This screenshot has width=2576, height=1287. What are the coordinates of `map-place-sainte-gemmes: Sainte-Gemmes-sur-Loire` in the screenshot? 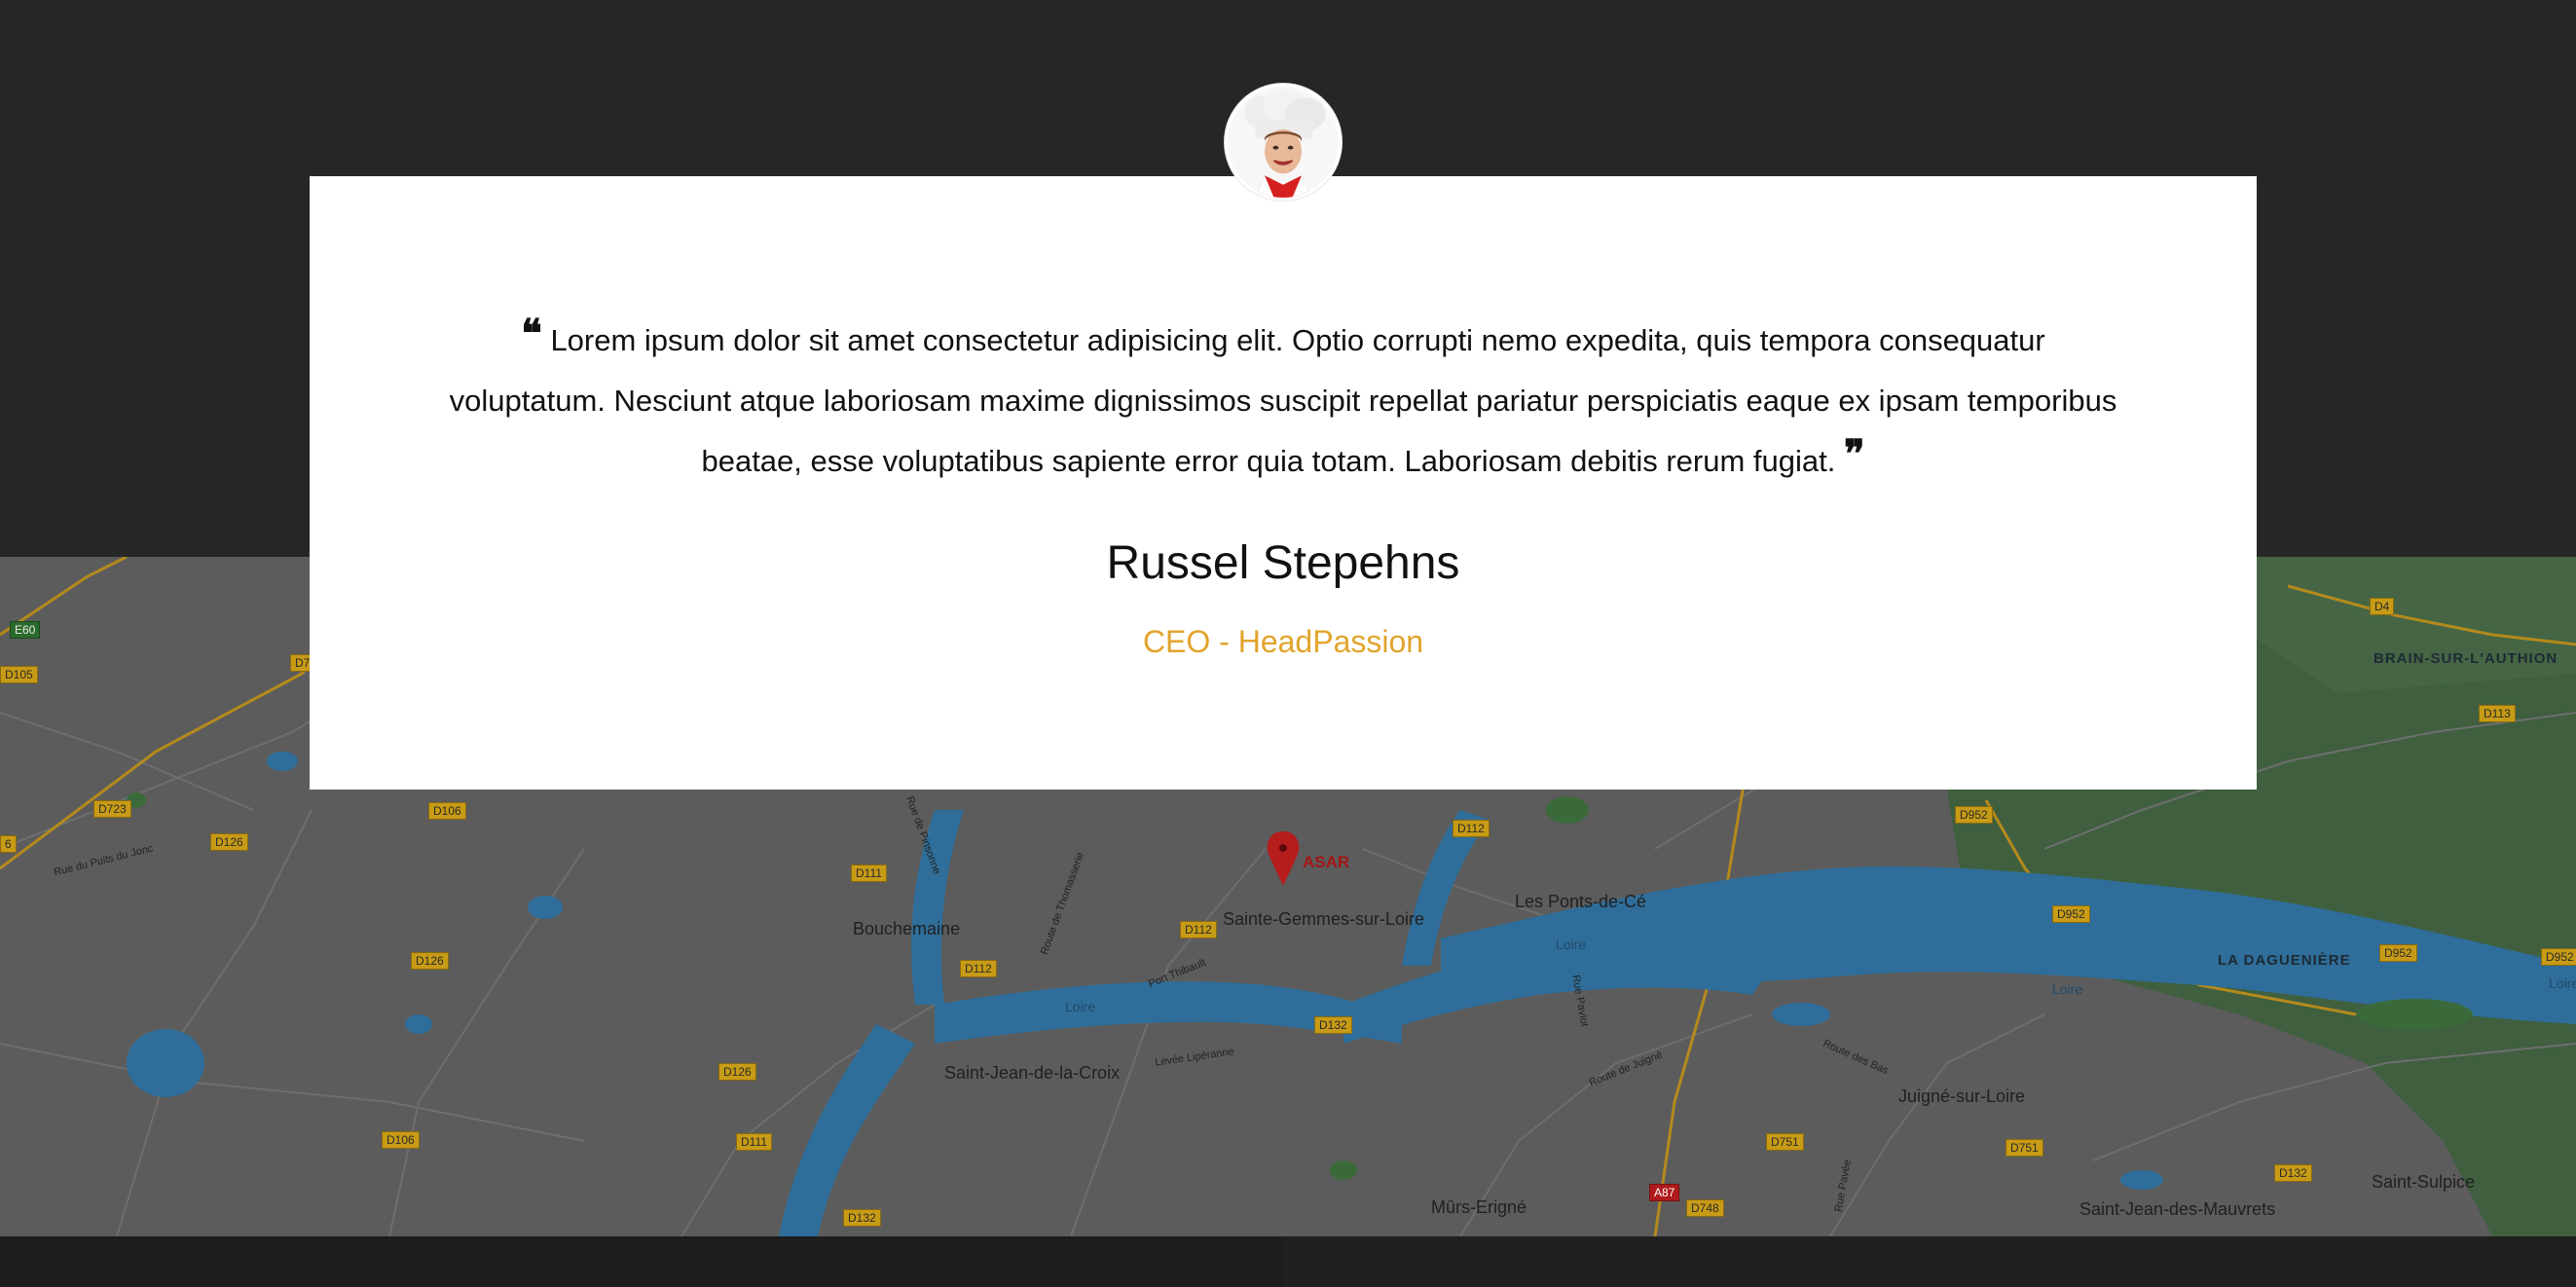 It's located at (1324, 919).